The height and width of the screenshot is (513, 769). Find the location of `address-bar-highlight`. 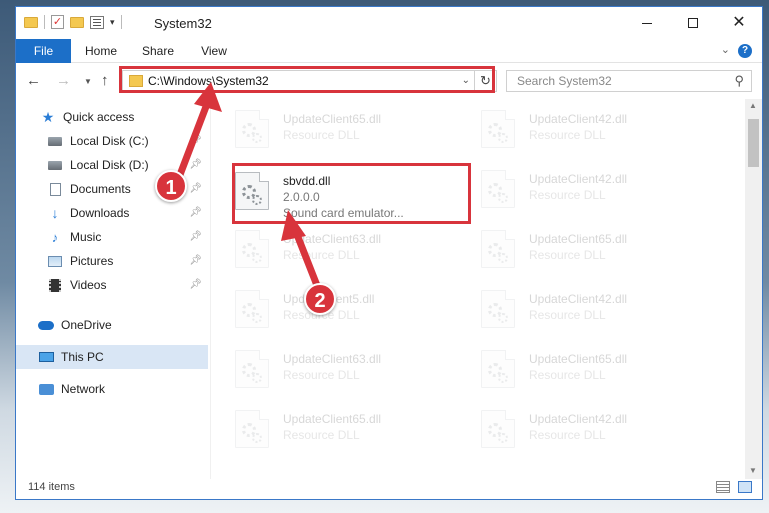

address-bar-highlight is located at coordinates (307, 79).